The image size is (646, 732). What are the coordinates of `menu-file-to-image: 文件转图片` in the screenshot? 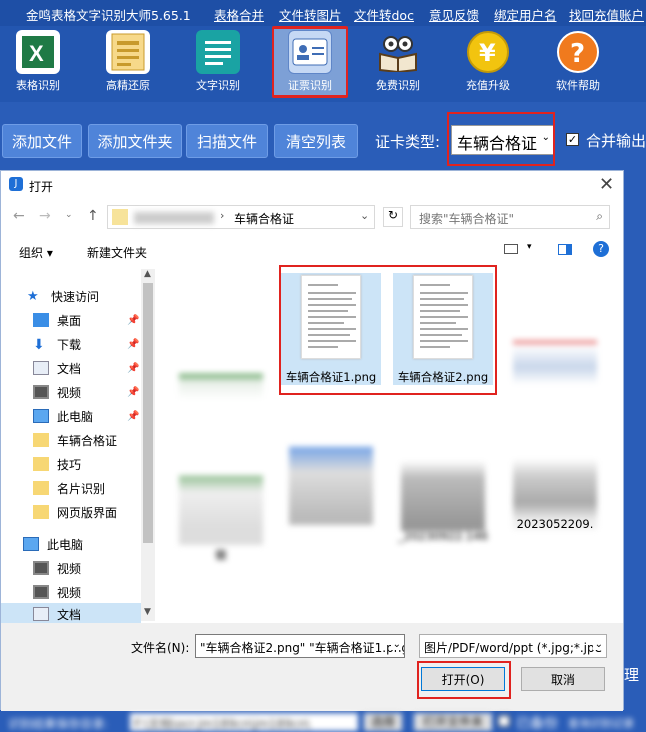 It's located at (310, 14).